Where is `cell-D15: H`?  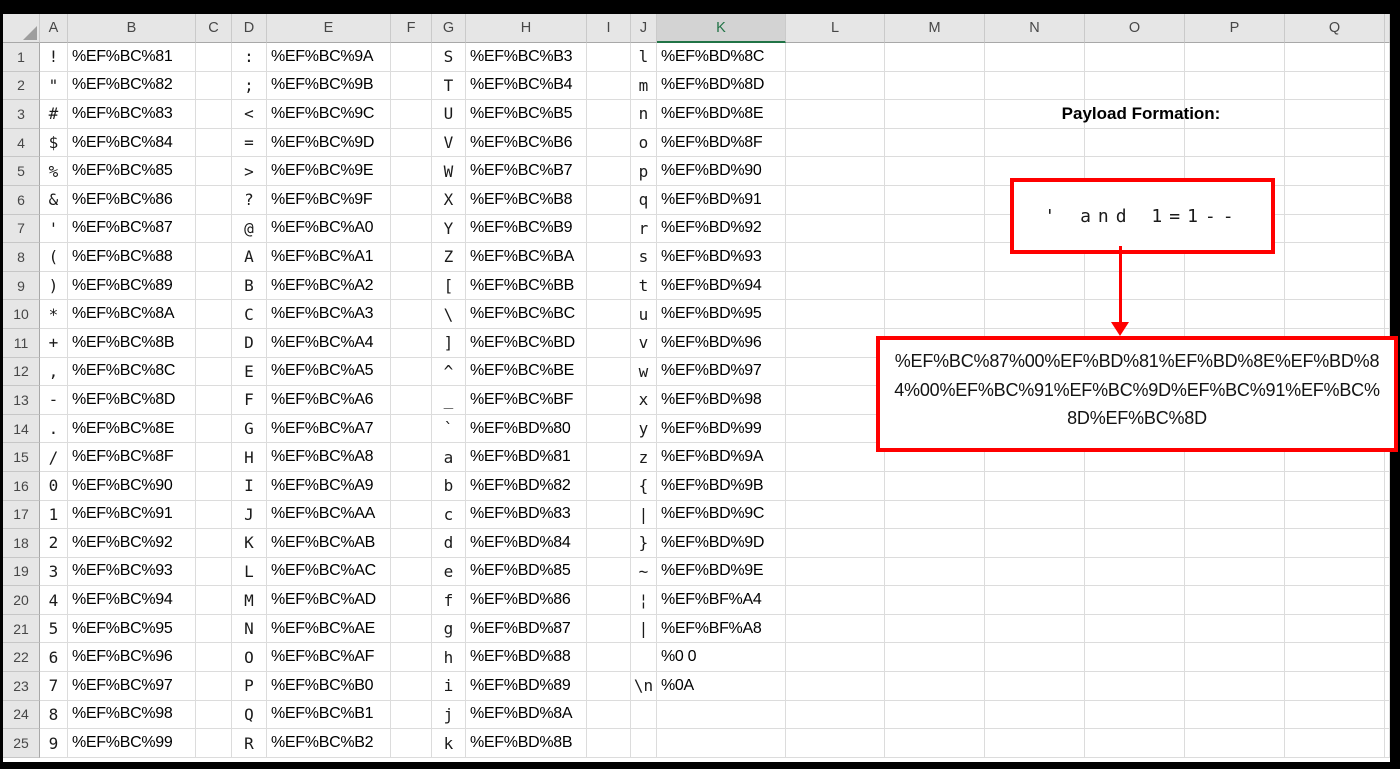
cell-D15: H is located at coordinates (249, 457).